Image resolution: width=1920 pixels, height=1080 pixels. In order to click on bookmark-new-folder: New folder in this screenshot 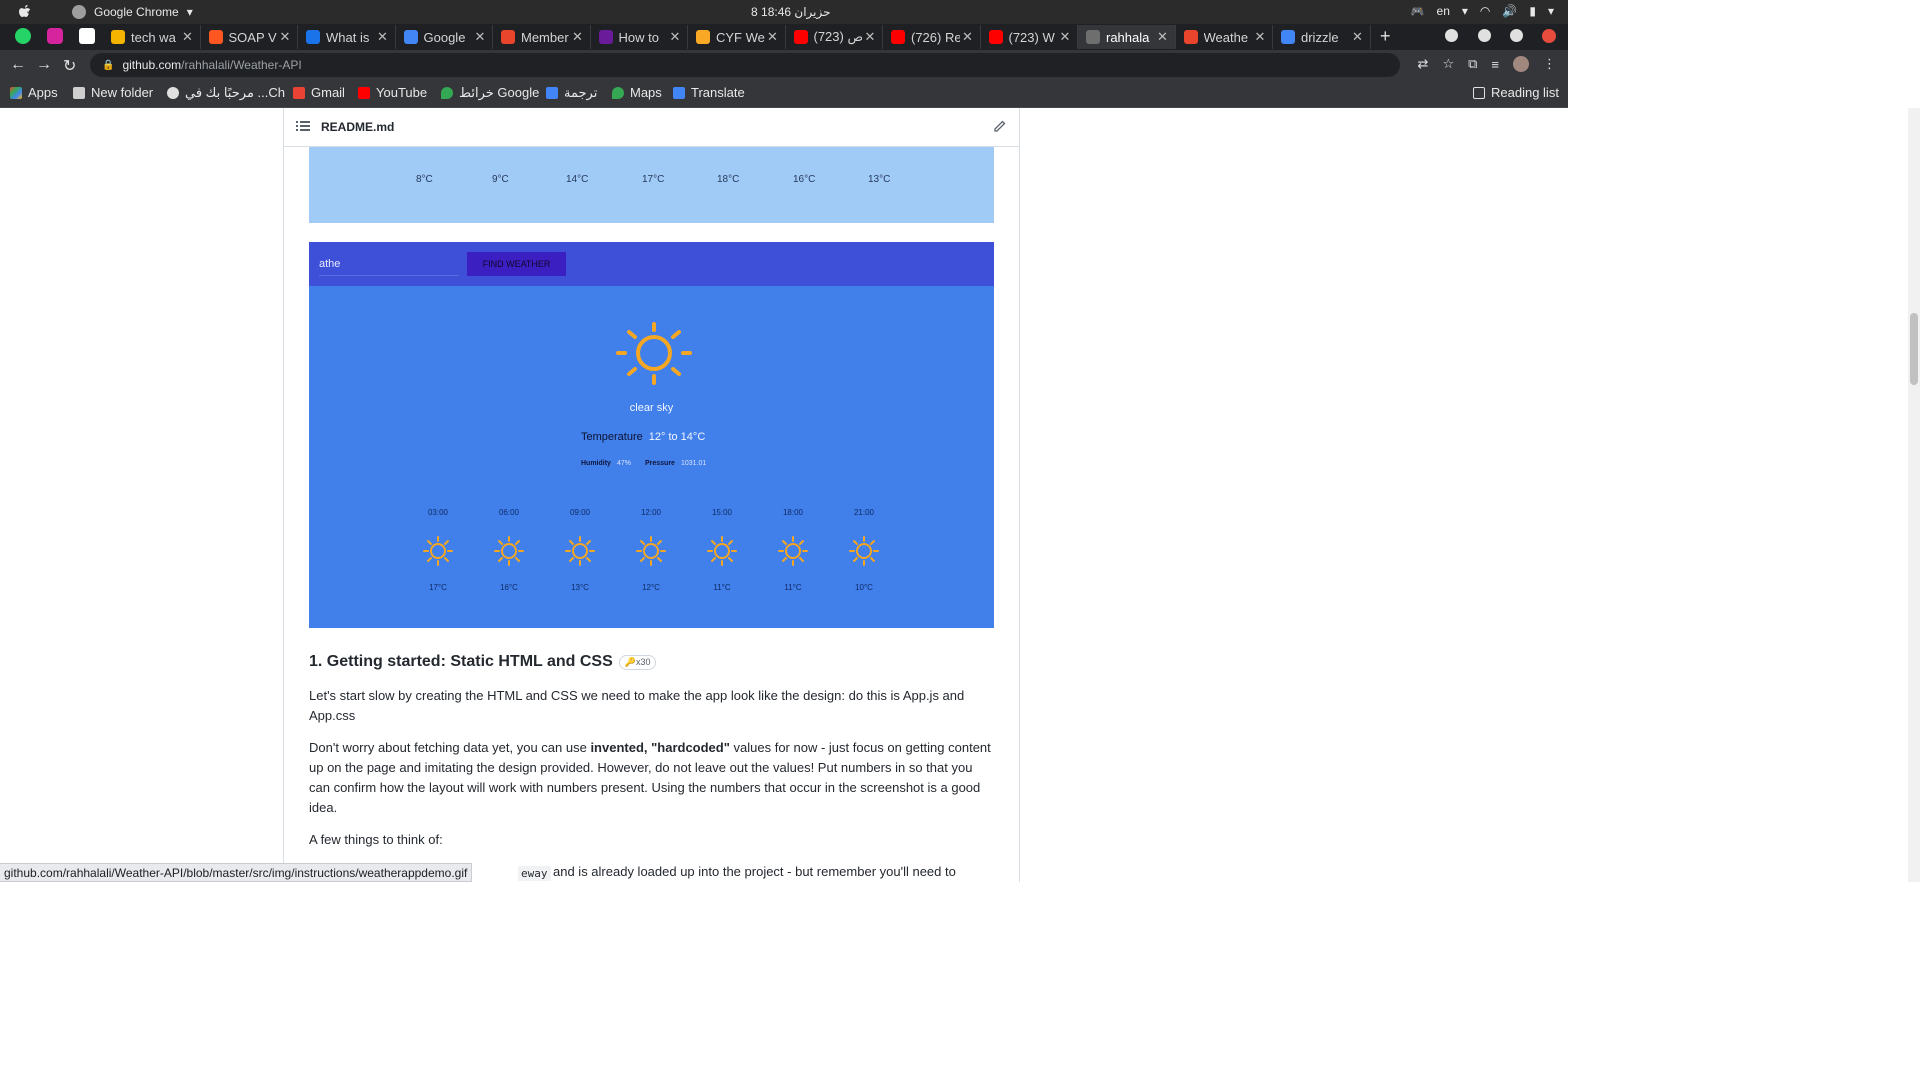, I will do `click(113, 92)`.